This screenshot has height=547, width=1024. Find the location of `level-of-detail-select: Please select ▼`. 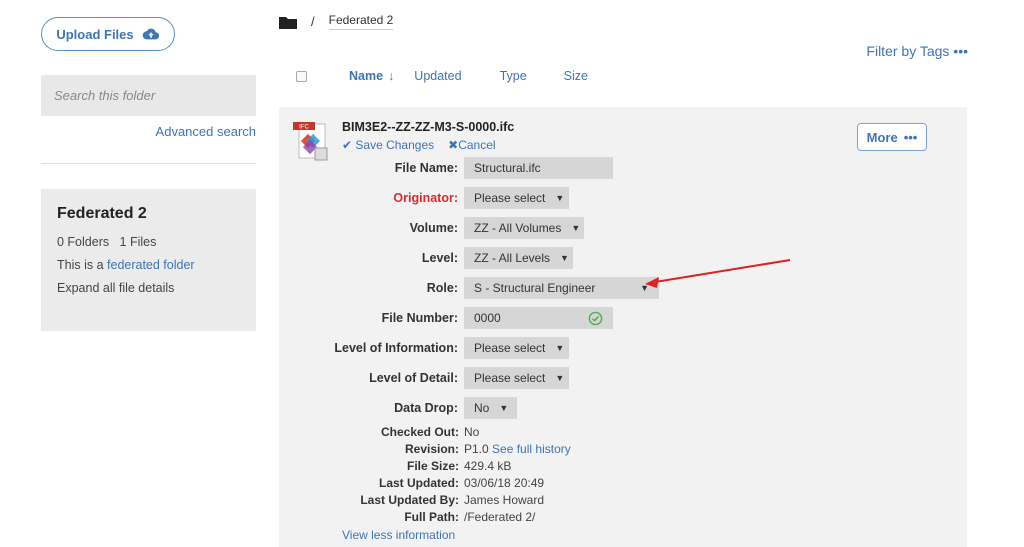

level-of-detail-select: Please select ▼ is located at coordinates (516, 378).